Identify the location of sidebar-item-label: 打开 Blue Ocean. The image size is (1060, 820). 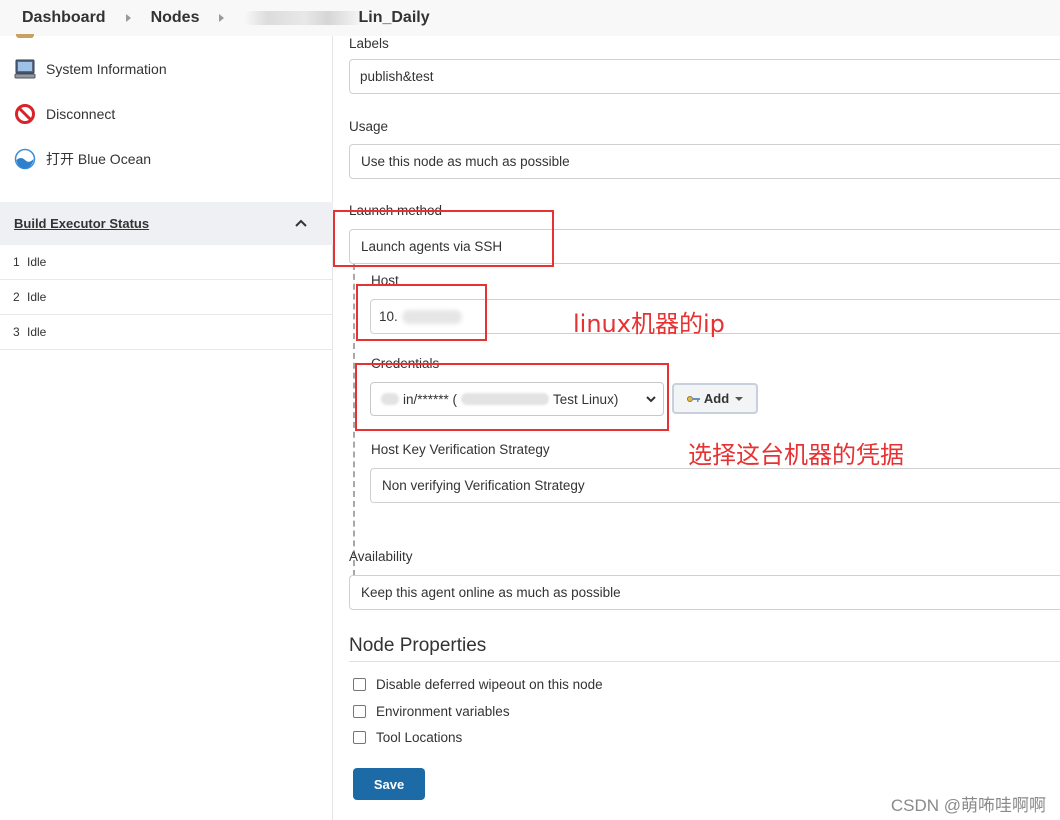
(99, 159).